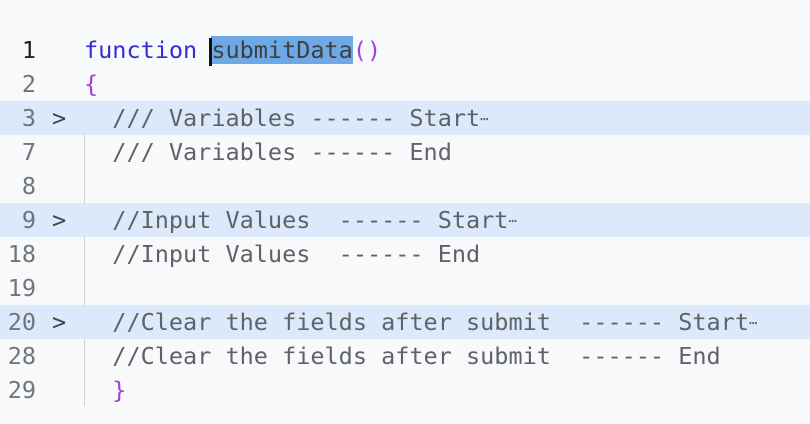 This screenshot has height=424, width=810. I want to click on code-line-8: 8, so click(405, 186).